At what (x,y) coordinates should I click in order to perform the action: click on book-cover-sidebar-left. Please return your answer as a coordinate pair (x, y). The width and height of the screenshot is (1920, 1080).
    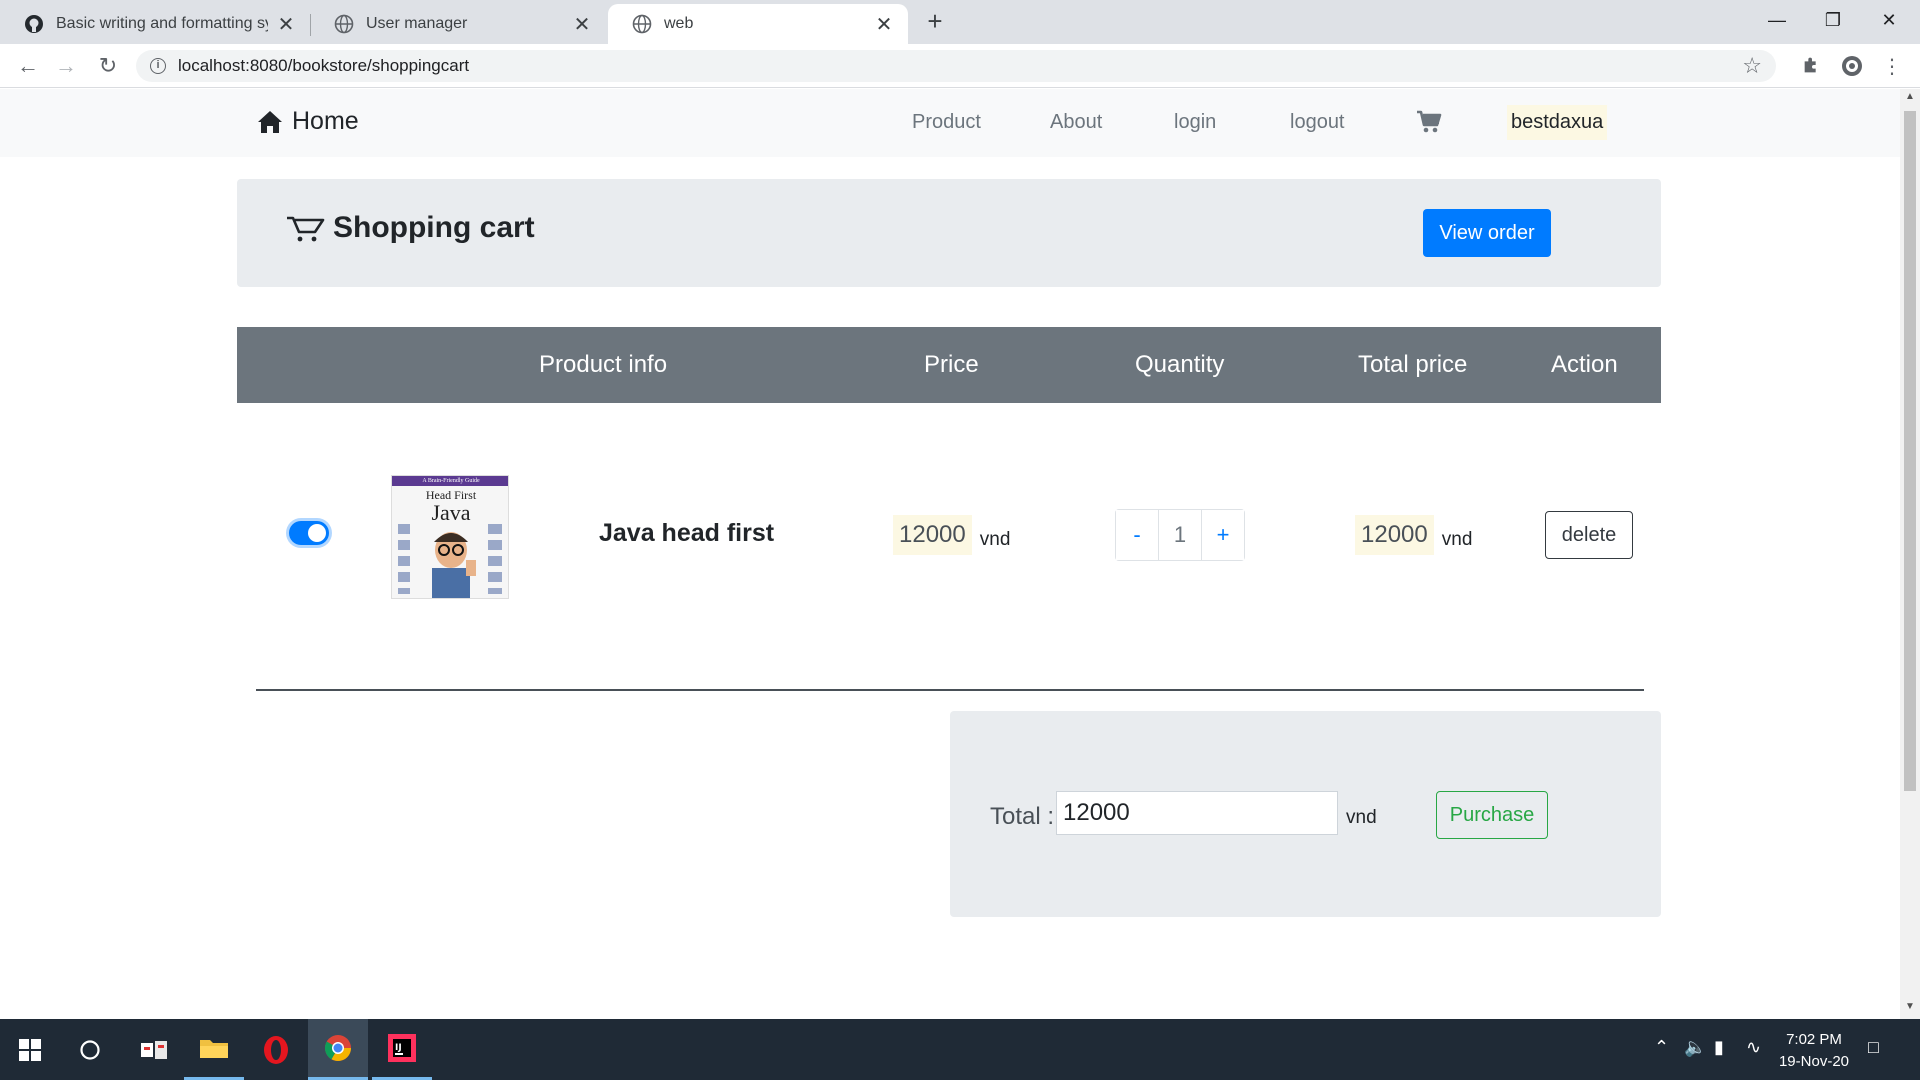
    Looking at the image, I should click on (404, 559).